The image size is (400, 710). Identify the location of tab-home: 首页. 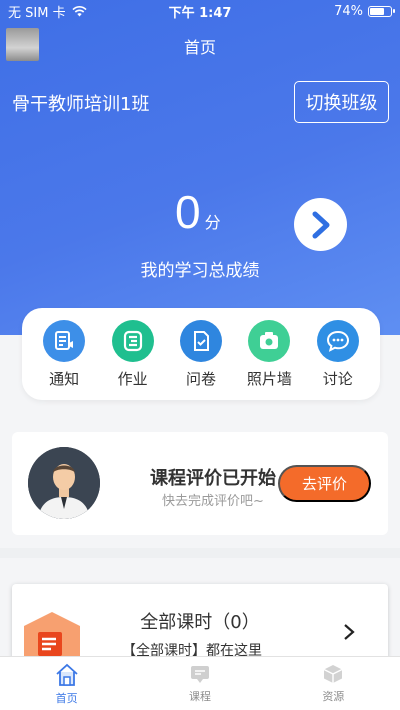
(66, 683).